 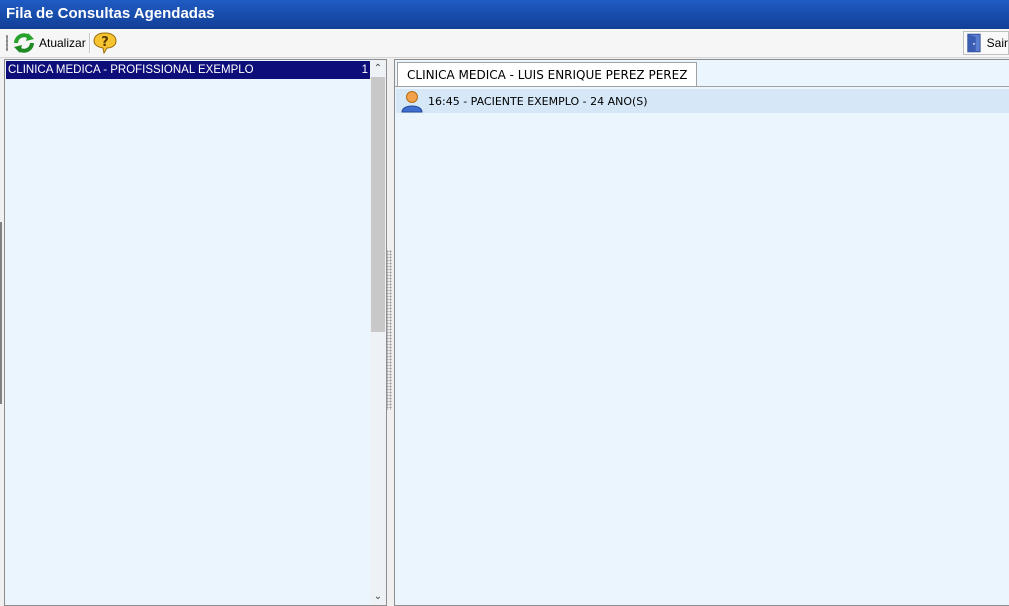 I want to click on patient-entry: 16:45 - PACIENTE EXEMPLO - 24 ANO(S), so click(x=538, y=101).